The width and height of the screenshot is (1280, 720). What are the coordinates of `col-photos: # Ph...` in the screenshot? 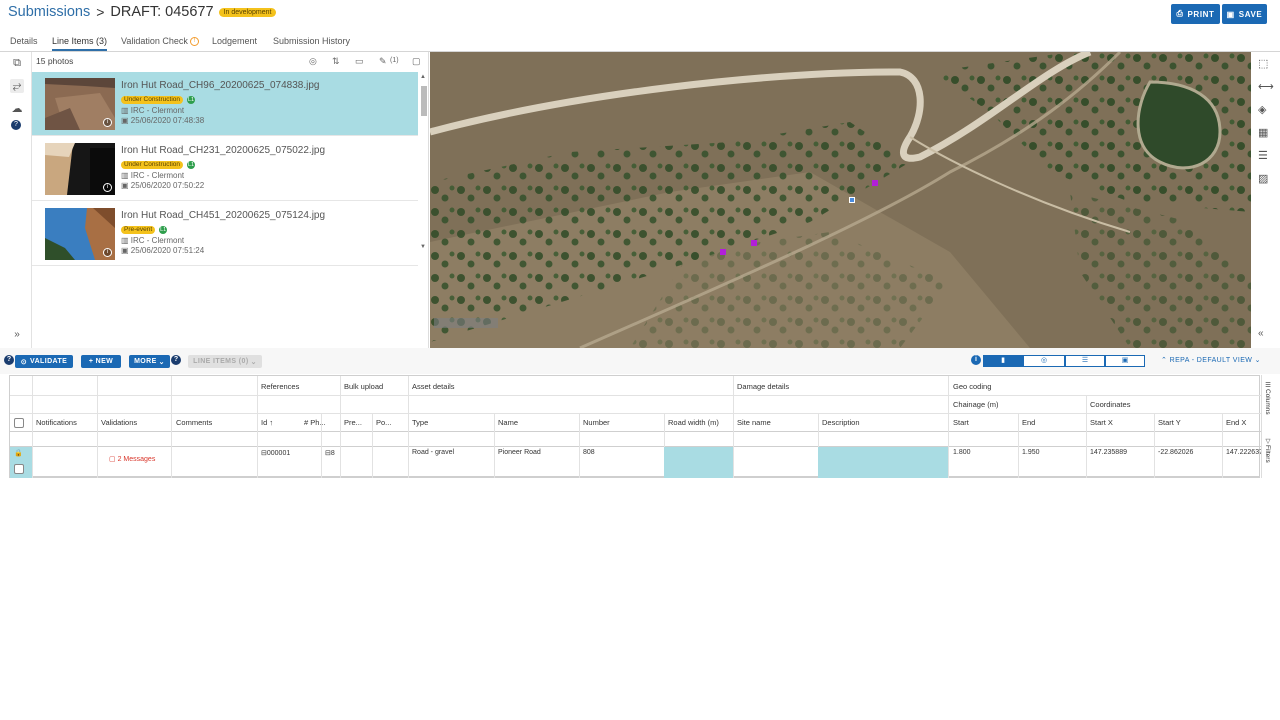 It's located at (315, 422).